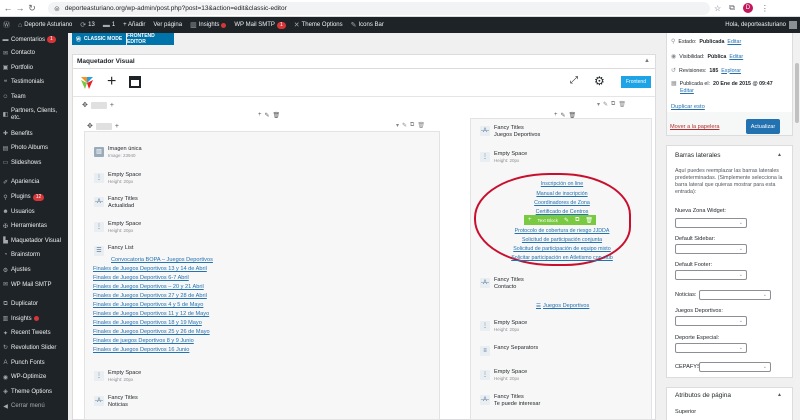 The width and height of the screenshot is (800, 420). What do you see at coordinates (45, 25) in the screenshot?
I see `admin-bar-site: ⌂ Deporte Asturiano` at bounding box center [45, 25].